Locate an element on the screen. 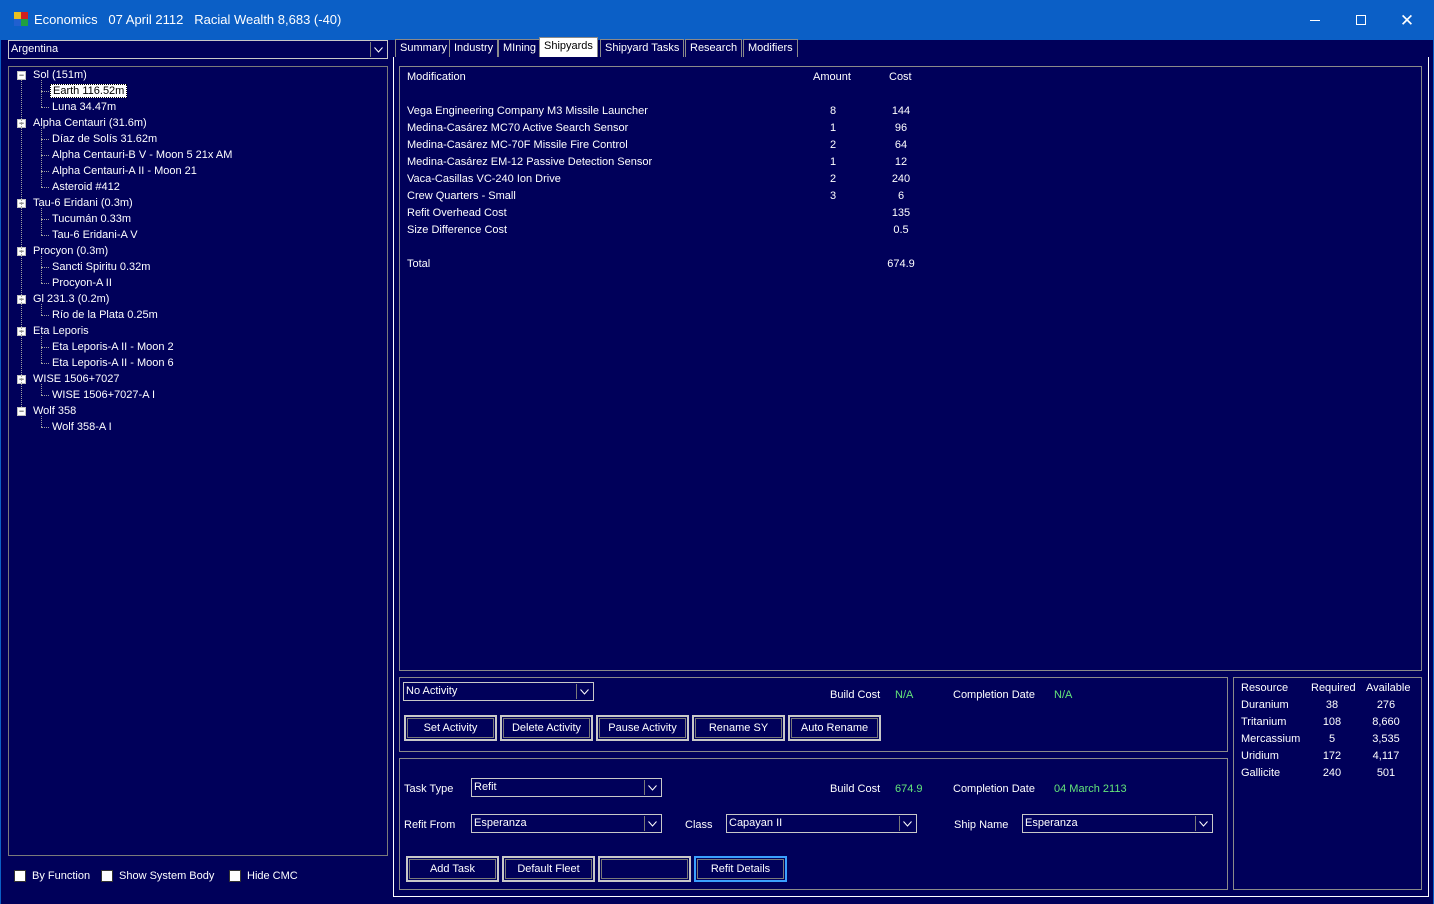 The width and height of the screenshot is (1434, 904). tree-node-body: Tucumán 0.33m is located at coordinates (91, 219).